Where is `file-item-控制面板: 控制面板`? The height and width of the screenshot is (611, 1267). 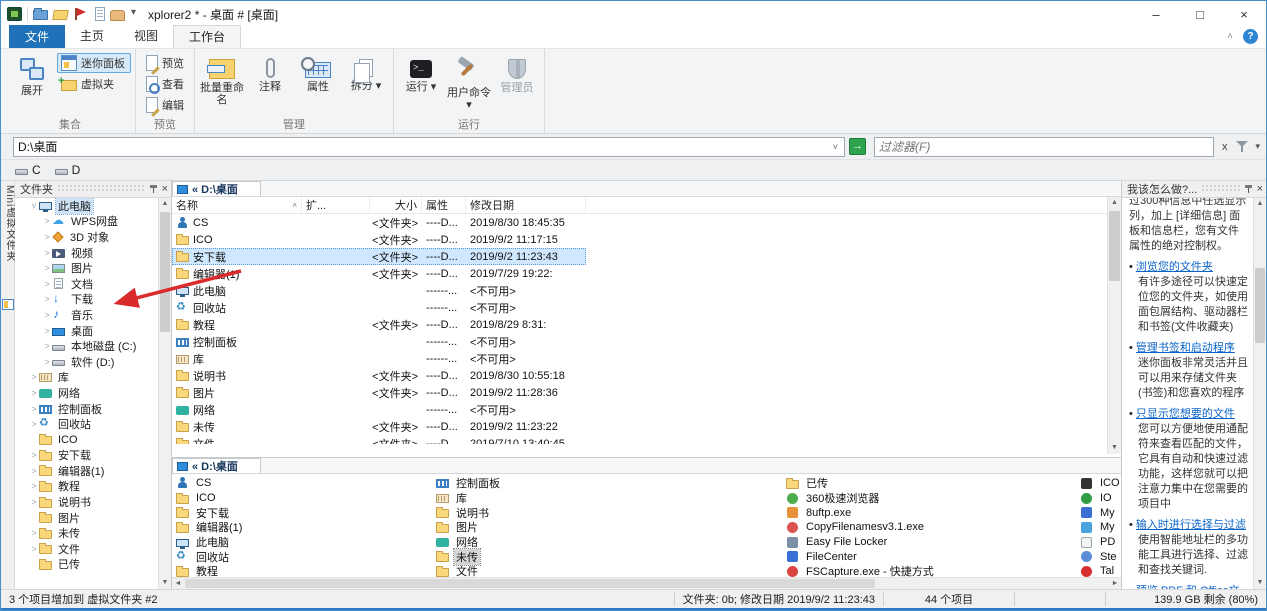 file-item-控制面板: 控制面板 is located at coordinates (563, 483).